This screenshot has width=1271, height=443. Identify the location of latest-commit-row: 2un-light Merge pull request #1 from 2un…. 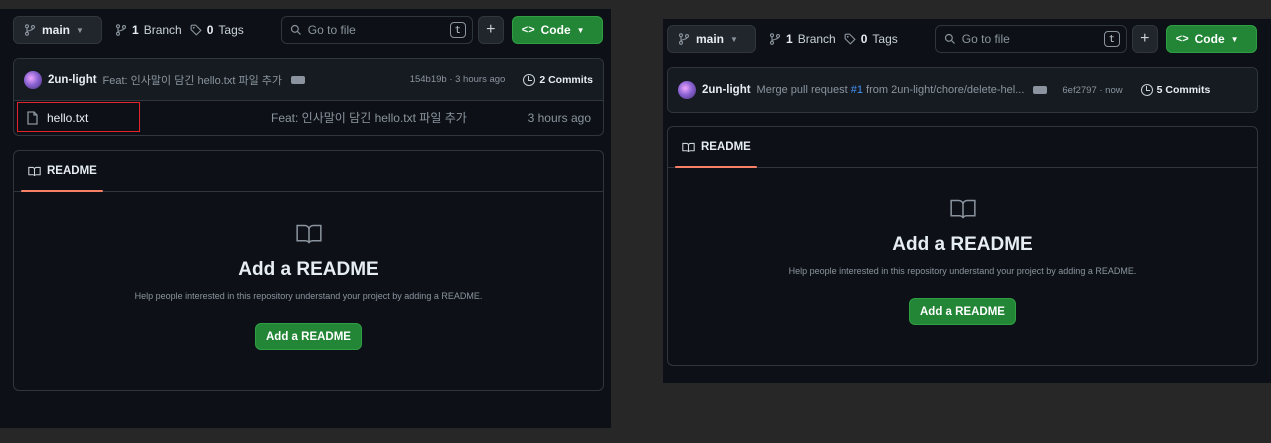
(962, 90).